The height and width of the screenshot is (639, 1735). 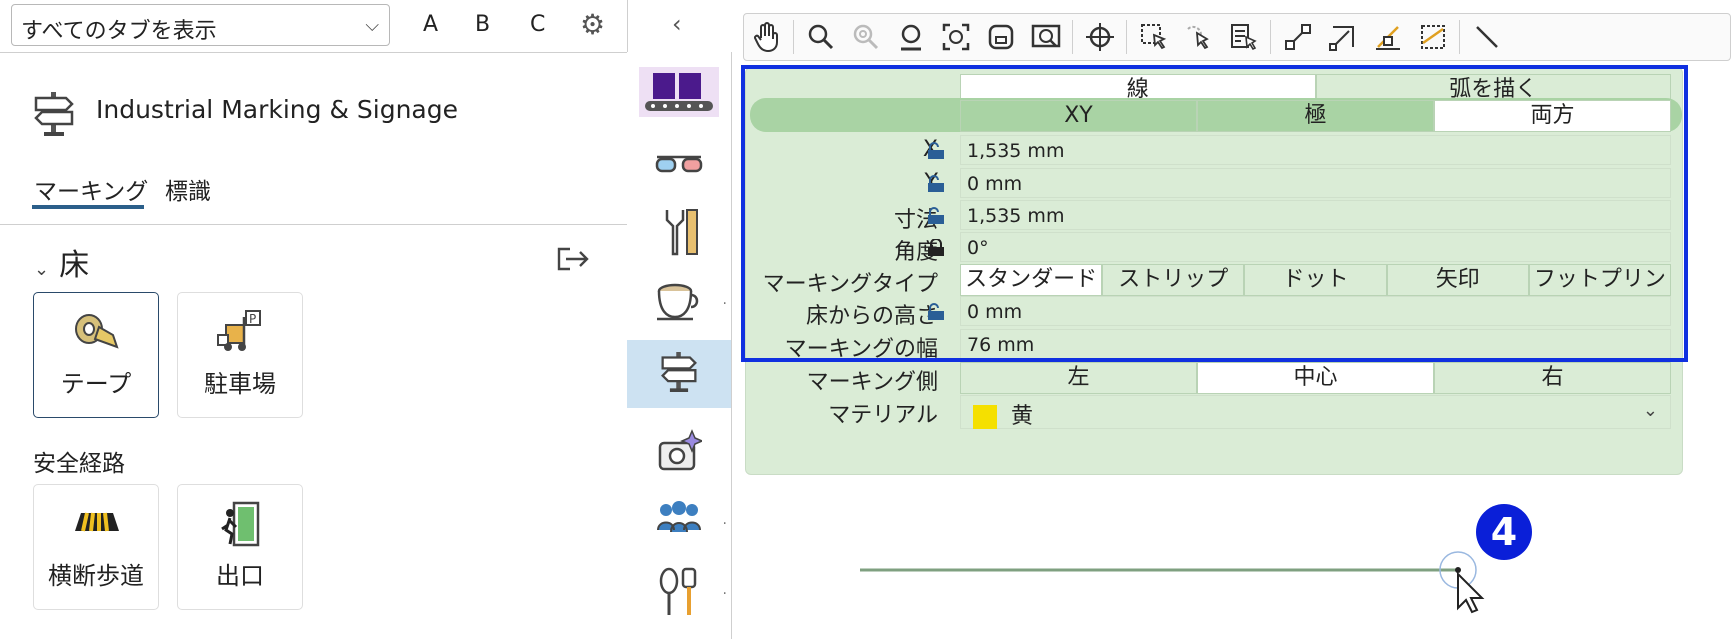 I want to click on select-list-icon, so click(x=1243, y=37).